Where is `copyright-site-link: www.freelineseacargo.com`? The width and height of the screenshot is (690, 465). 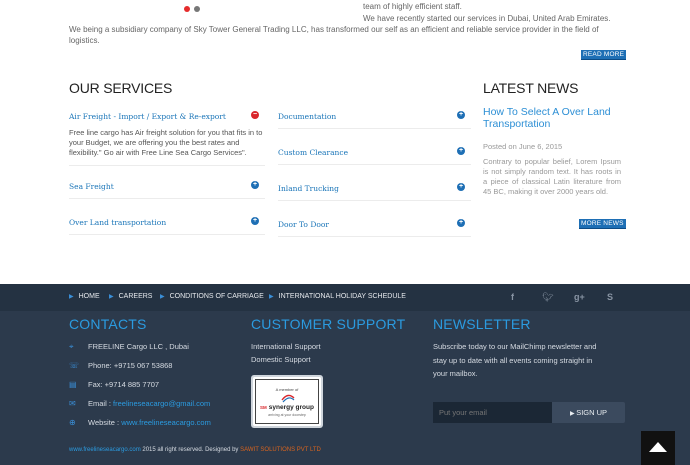
copyright-site-link: www.freelineseacargo.com is located at coordinates (105, 450).